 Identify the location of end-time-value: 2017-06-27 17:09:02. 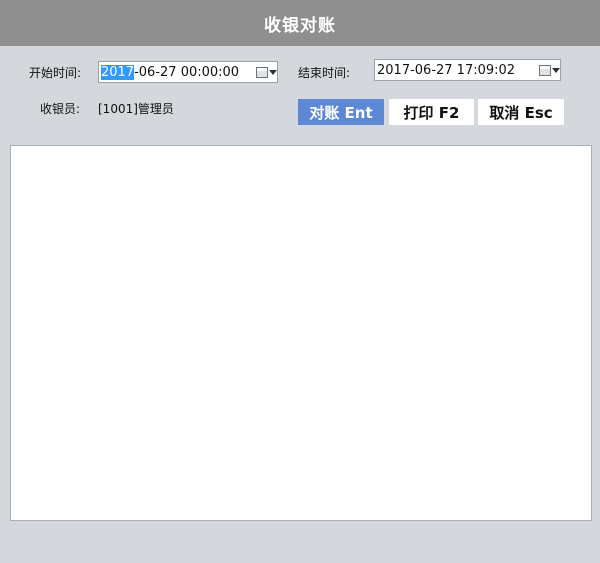
(456, 70).